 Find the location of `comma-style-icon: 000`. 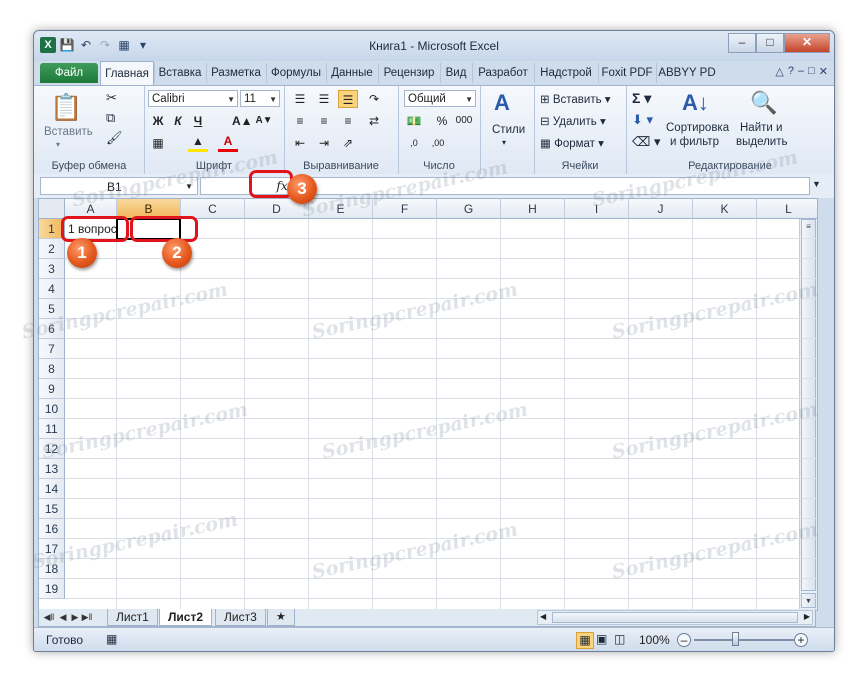

comma-style-icon: 000 is located at coordinates (464, 121).